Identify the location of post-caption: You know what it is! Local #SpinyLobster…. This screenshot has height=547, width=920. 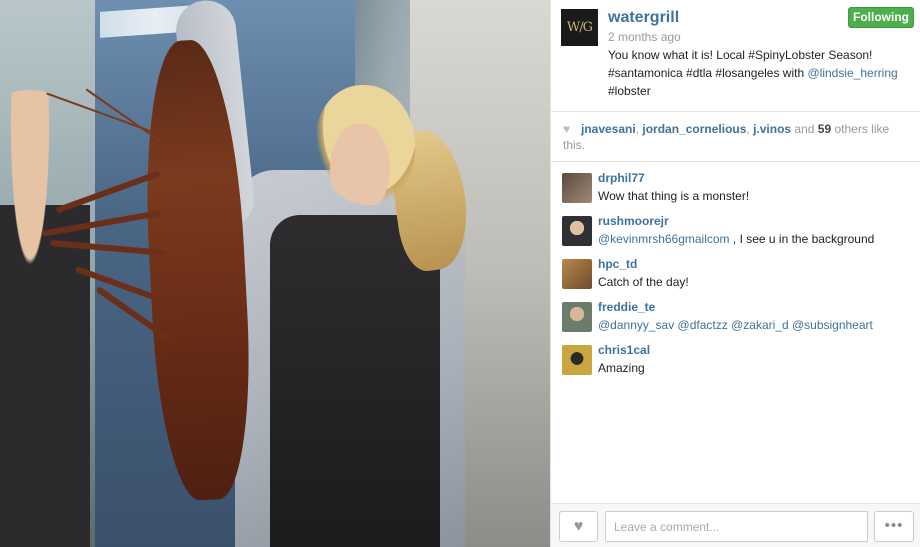
(761, 73).